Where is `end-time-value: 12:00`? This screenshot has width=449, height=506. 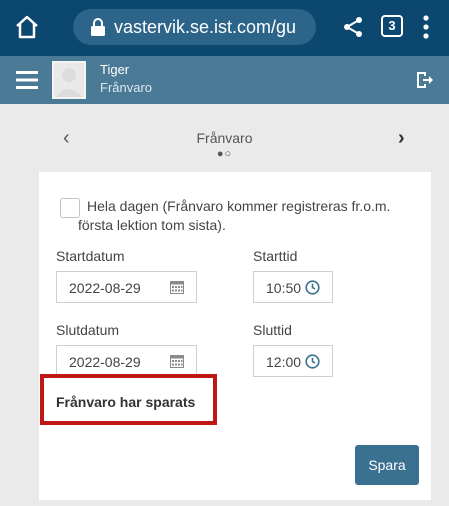 end-time-value: 12:00 is located at coordinates (284, 362).